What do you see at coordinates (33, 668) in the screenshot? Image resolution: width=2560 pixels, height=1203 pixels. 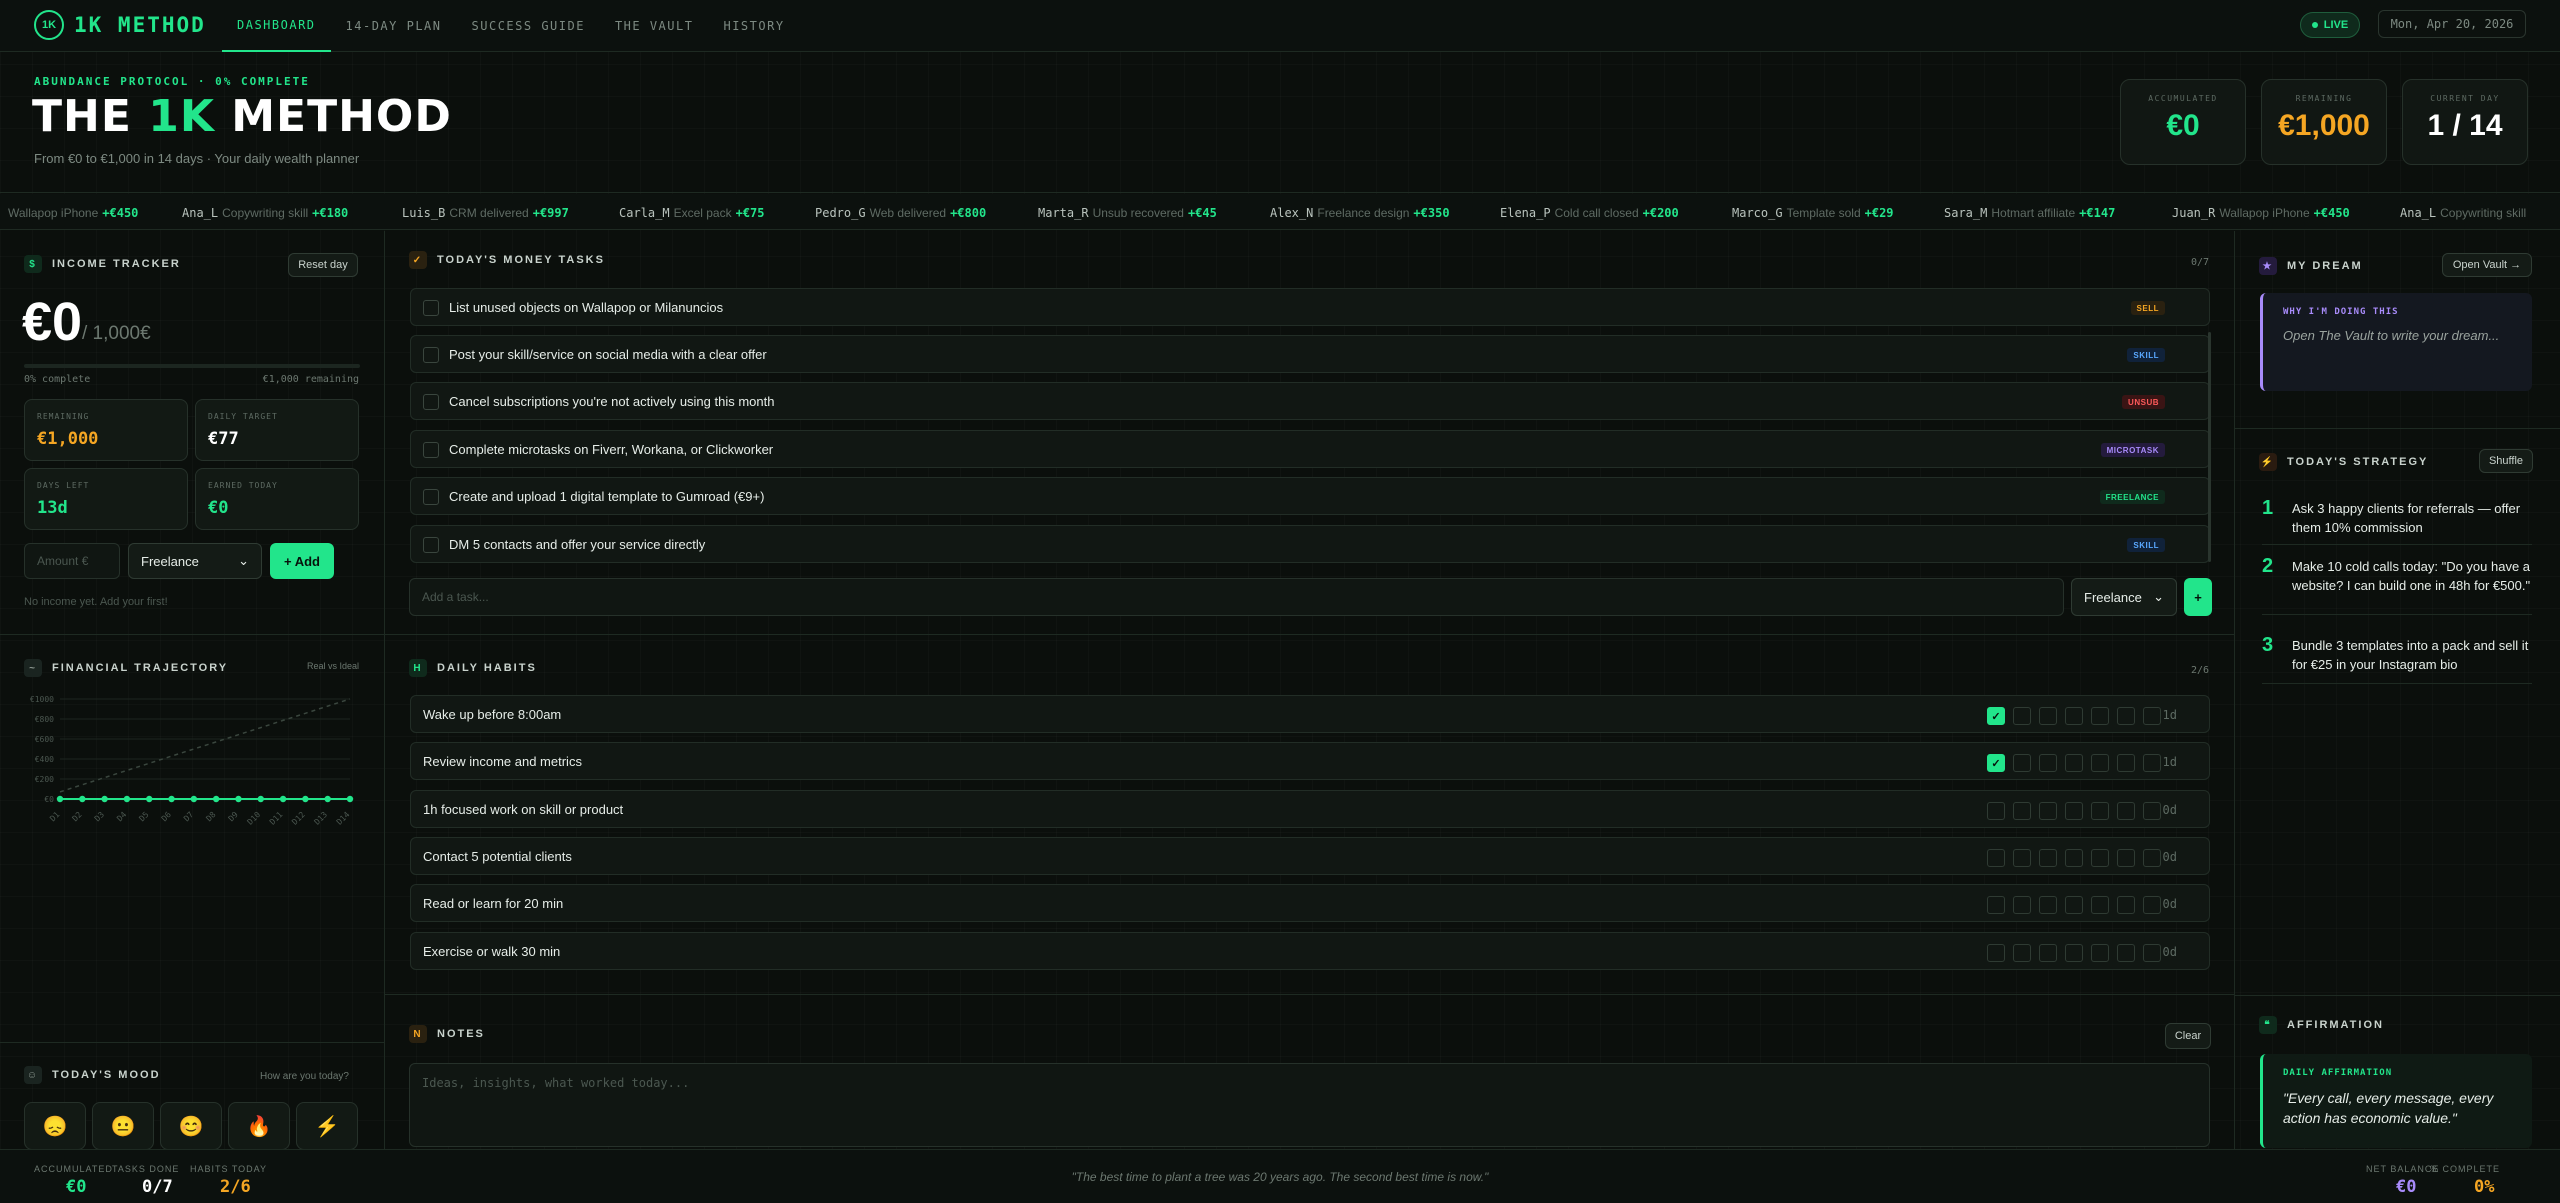 I see `trend-icon: ~` at bounding box center [33, 668].